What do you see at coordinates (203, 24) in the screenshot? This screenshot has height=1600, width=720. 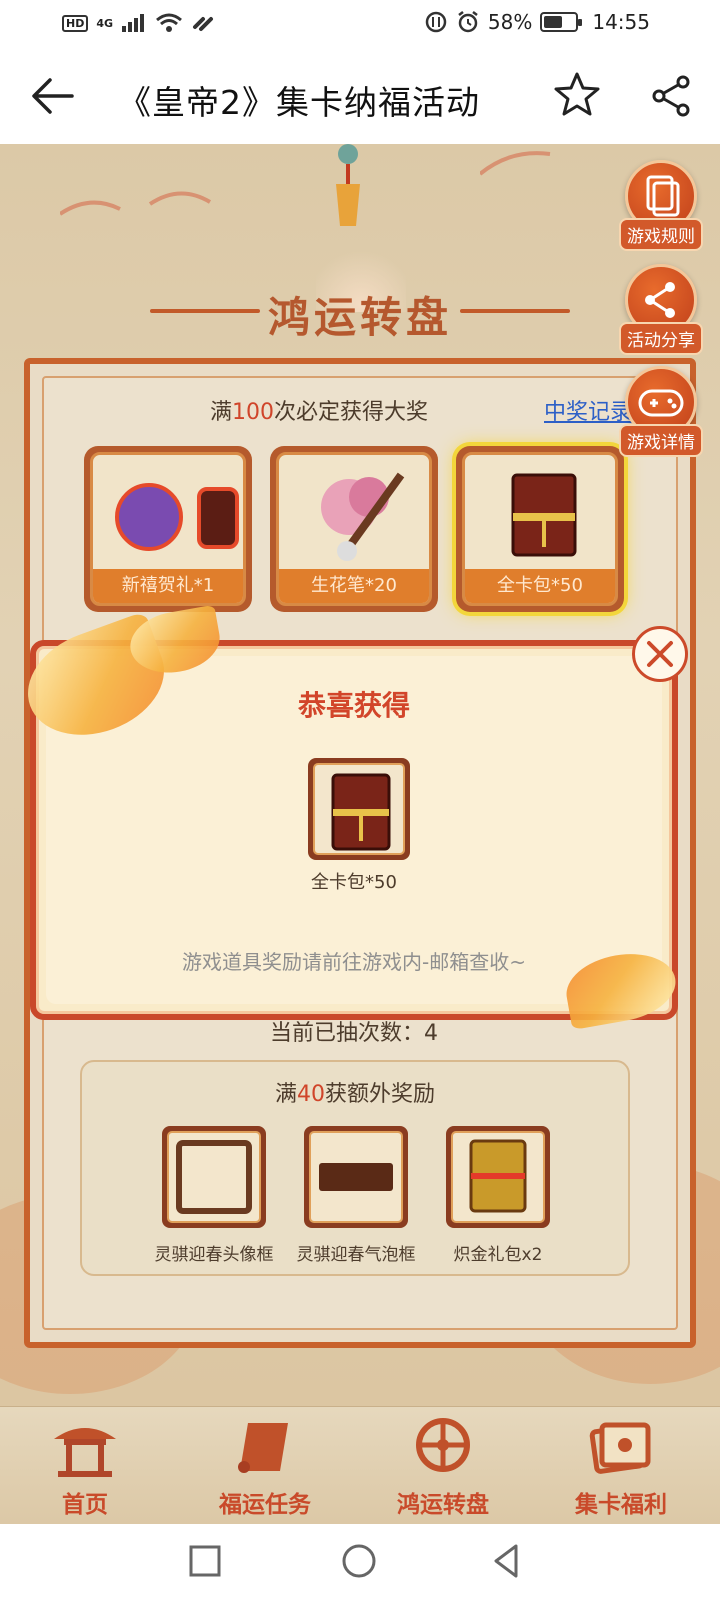 I see `link-icon` at bounding box center [203, 24].